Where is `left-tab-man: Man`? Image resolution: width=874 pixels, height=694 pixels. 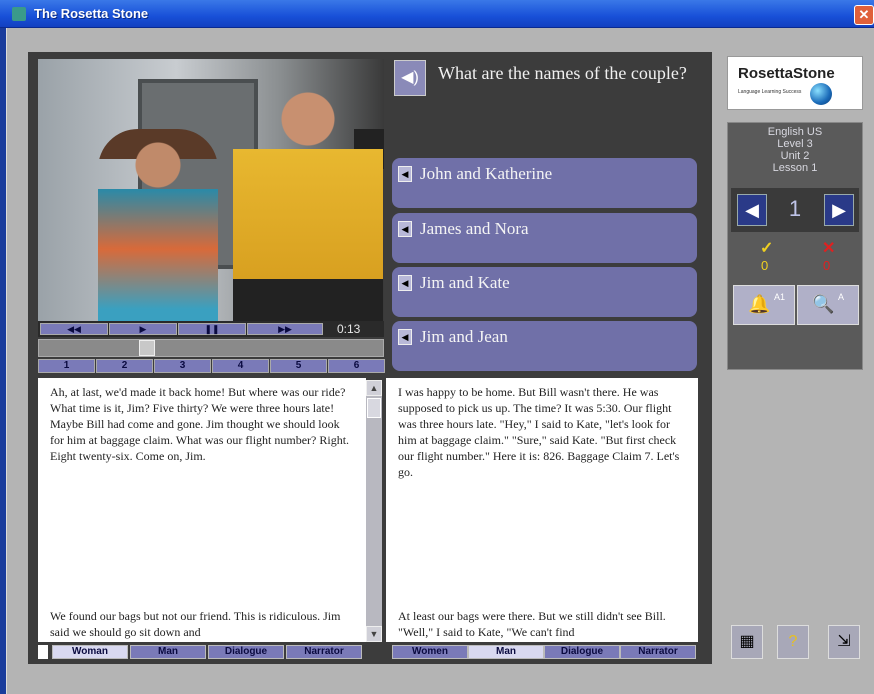 left-tab-man: Man is located at coordinates (168, 652).